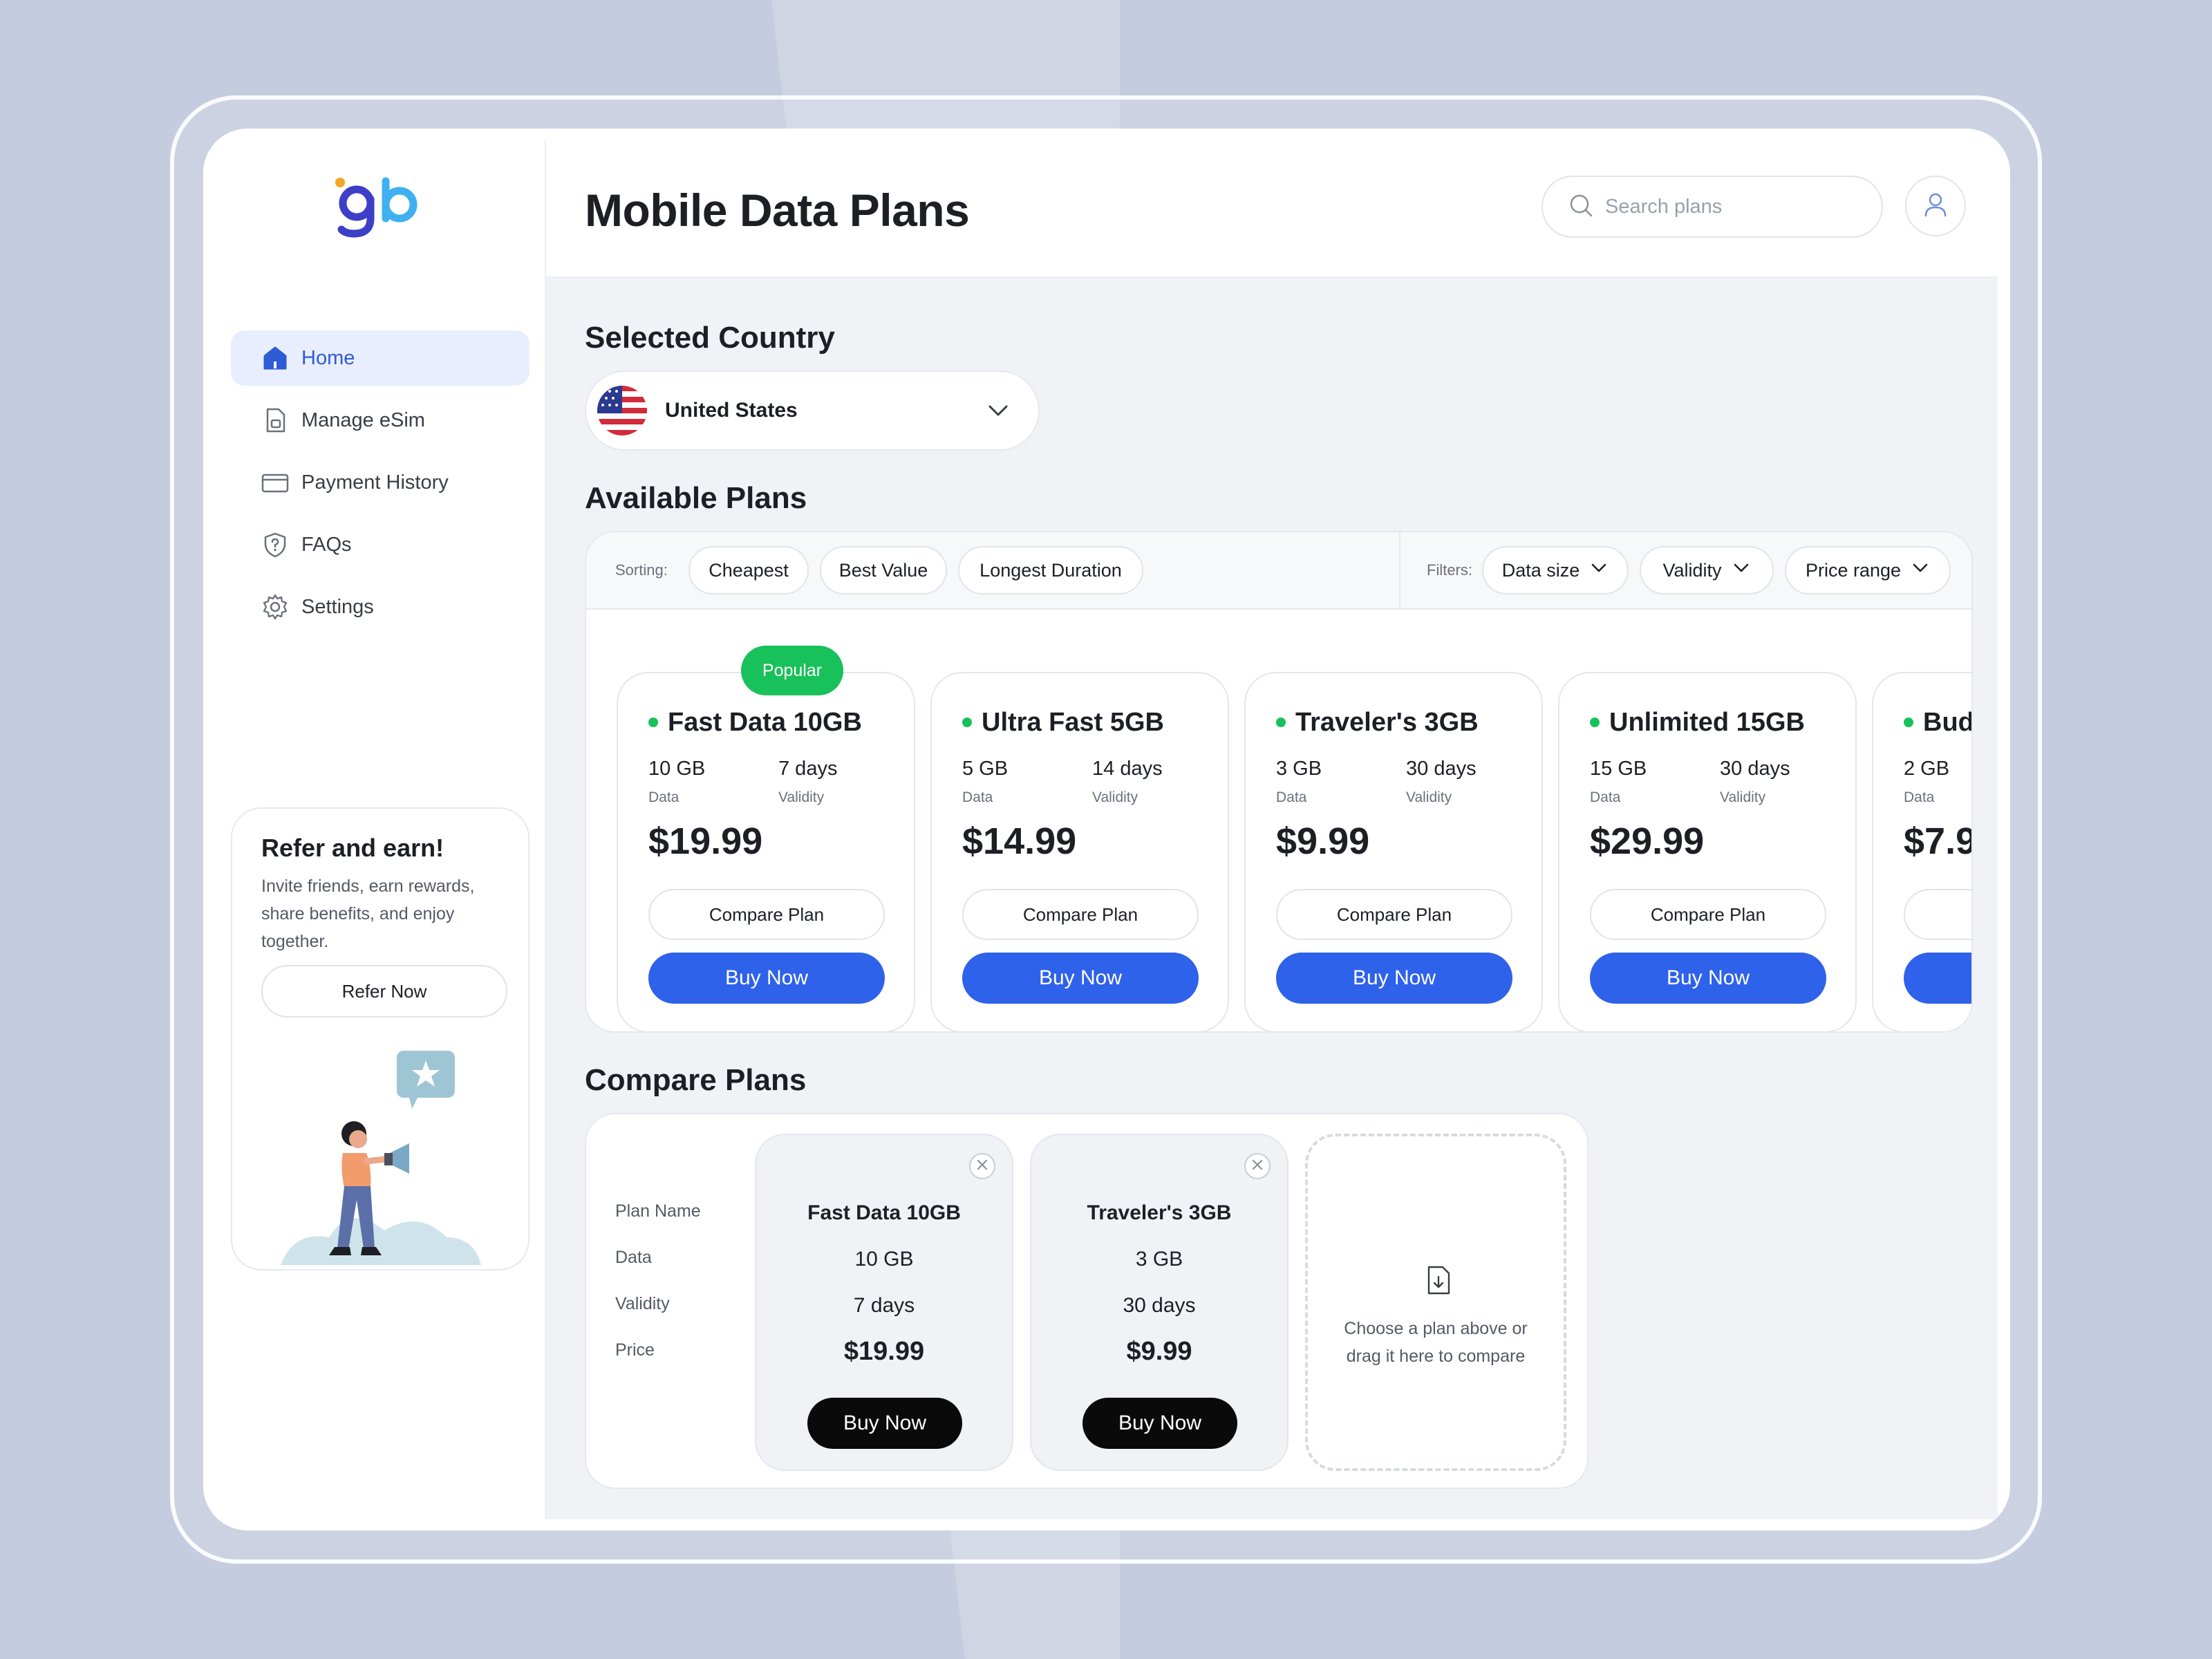 This screenshot has width=2212, height=1659. I want to click on country-dropdown: United States, so click(812, 411).